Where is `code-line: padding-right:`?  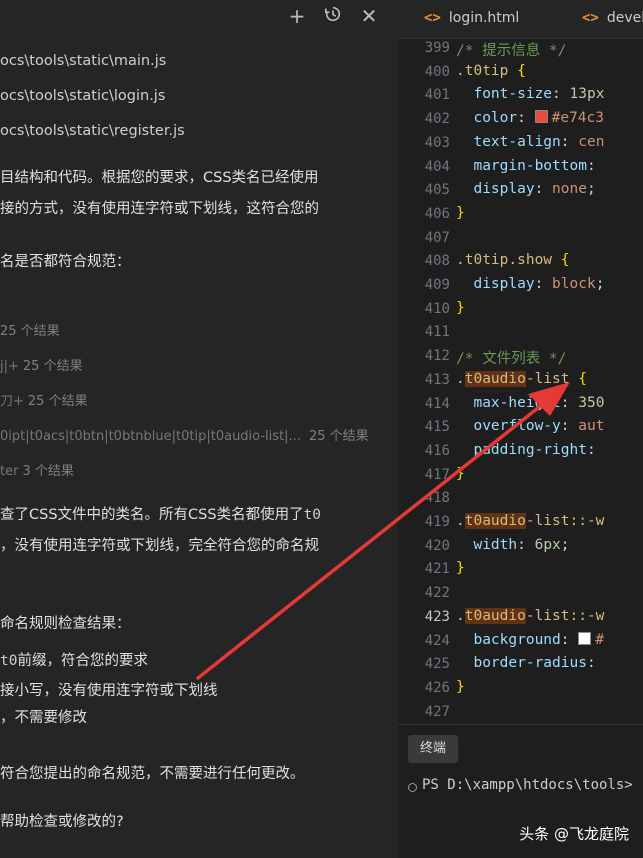 code-line: padding-right: is located at coordinates (525, 449).